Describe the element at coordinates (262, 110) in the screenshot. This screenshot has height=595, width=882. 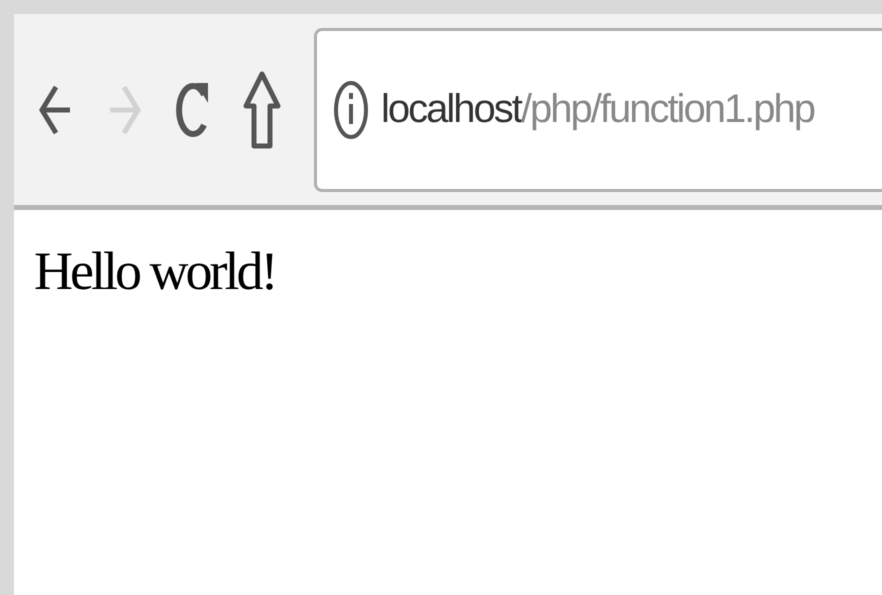
I see `home-button` at that location.